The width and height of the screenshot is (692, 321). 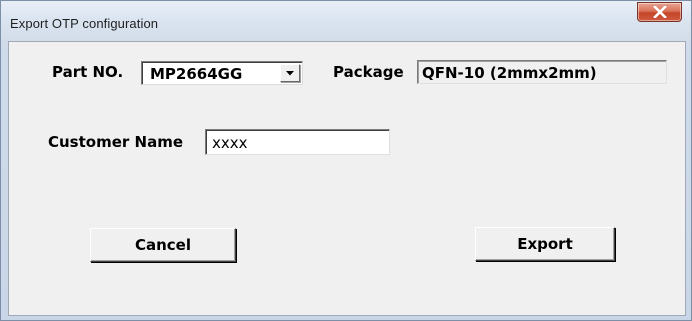 I want to click on part-number-value: MP2664GG, so click(x=196, y=74).